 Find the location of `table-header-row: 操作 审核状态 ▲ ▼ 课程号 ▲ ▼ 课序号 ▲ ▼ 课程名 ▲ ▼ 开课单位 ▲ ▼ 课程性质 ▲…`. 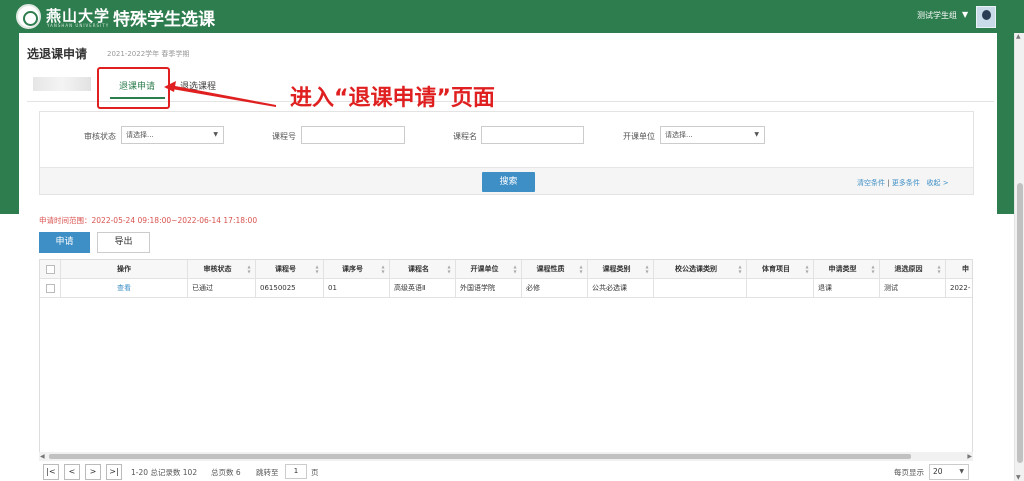

table-header-row: 操作 审核状态 ▲ ▼ 课程号 ▲ ▼ 课序号 ▲ ▼ 课程名 ▲ ▼ 开课单位 ▲ ▼ 课程性质 ▲… is located at coordinates (506, 269).